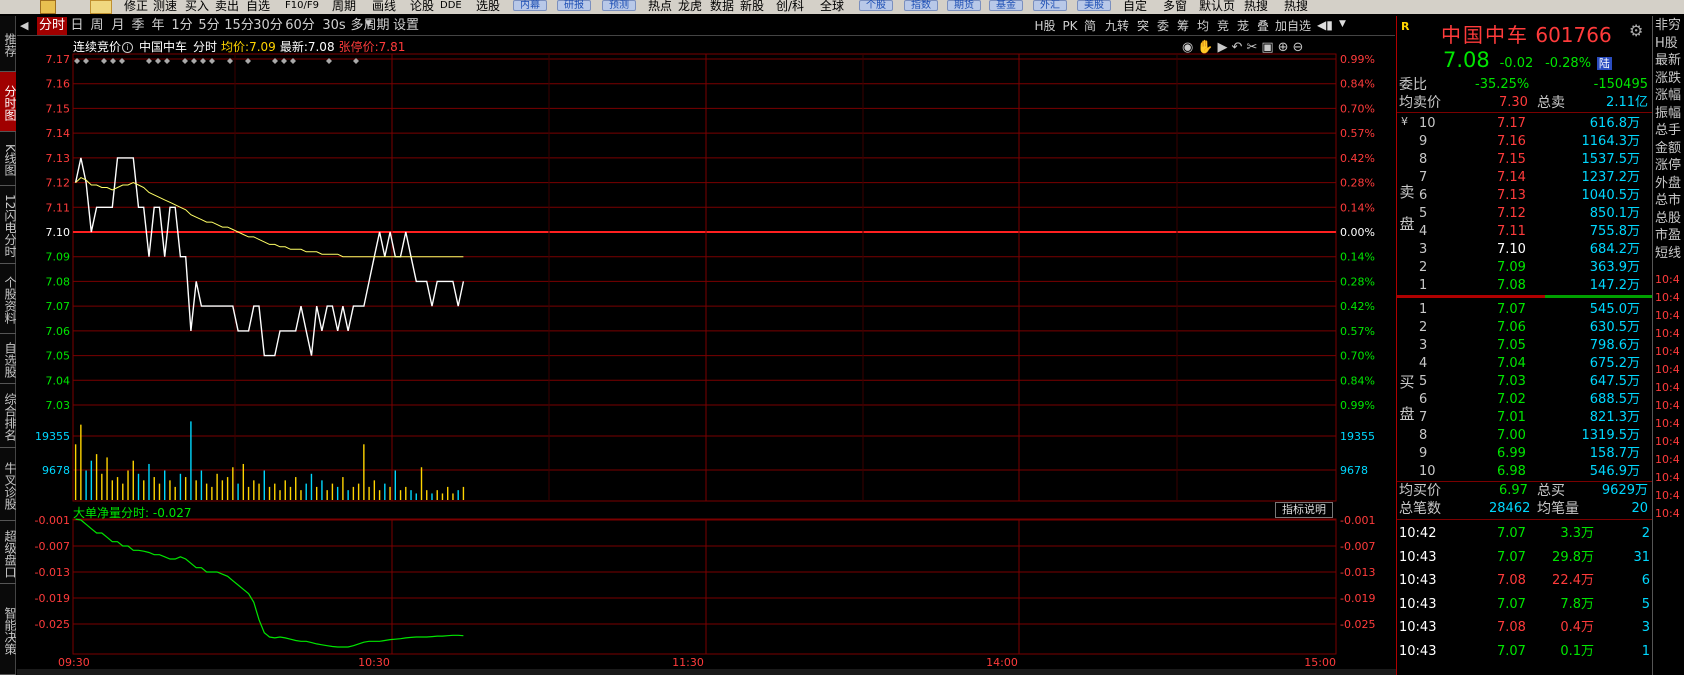 The width and height of the screenshot is (1684, 675). Describe the element at coordinates (52, 546) in the screenshot. I see `indicator-tick-label: -0.007` at that location.